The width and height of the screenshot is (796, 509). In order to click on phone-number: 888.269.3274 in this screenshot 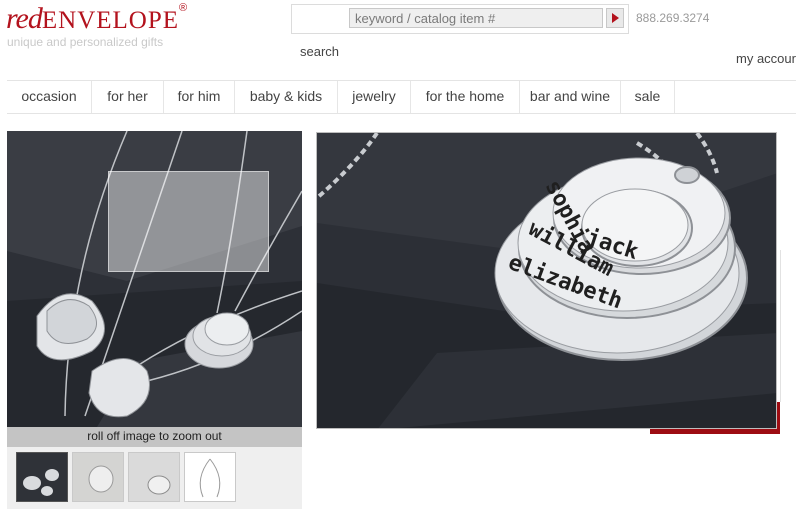, I will do `click(673, 18)`.